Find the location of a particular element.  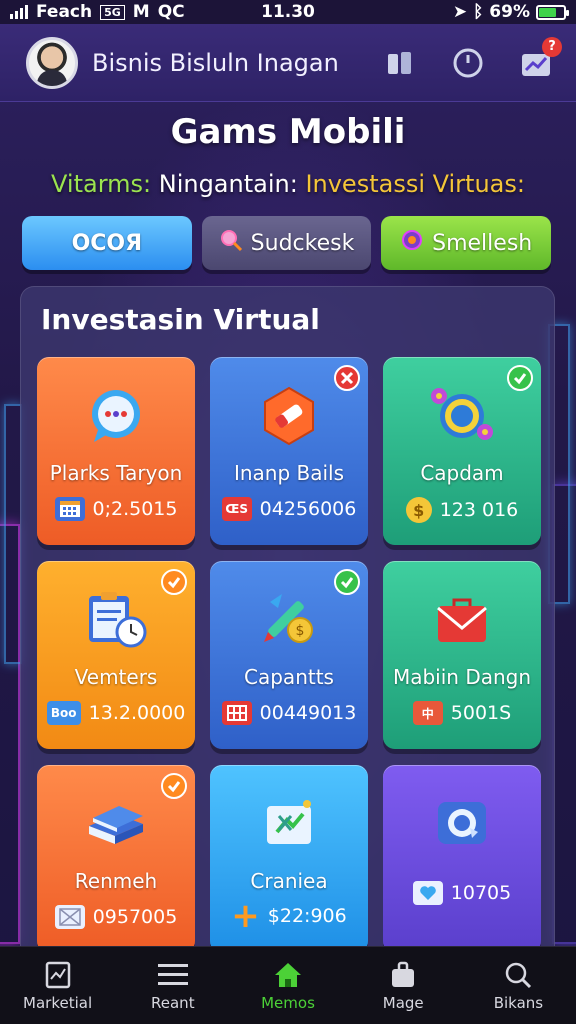

investment-card: Capdam $ 123 016 is located at coordinates (462, 451).